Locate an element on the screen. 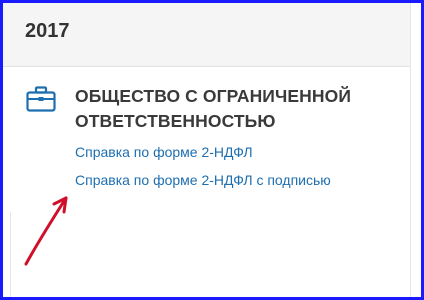  ndfl-certificate-signed-link: Справка по форме 2-НДФЛ с подписью is located at coordinates (203, 180).